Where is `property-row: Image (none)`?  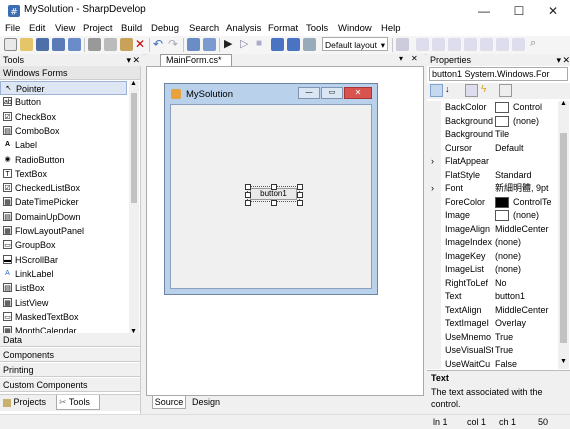 property-row: Image (none) is located at coordinates (491, 216).